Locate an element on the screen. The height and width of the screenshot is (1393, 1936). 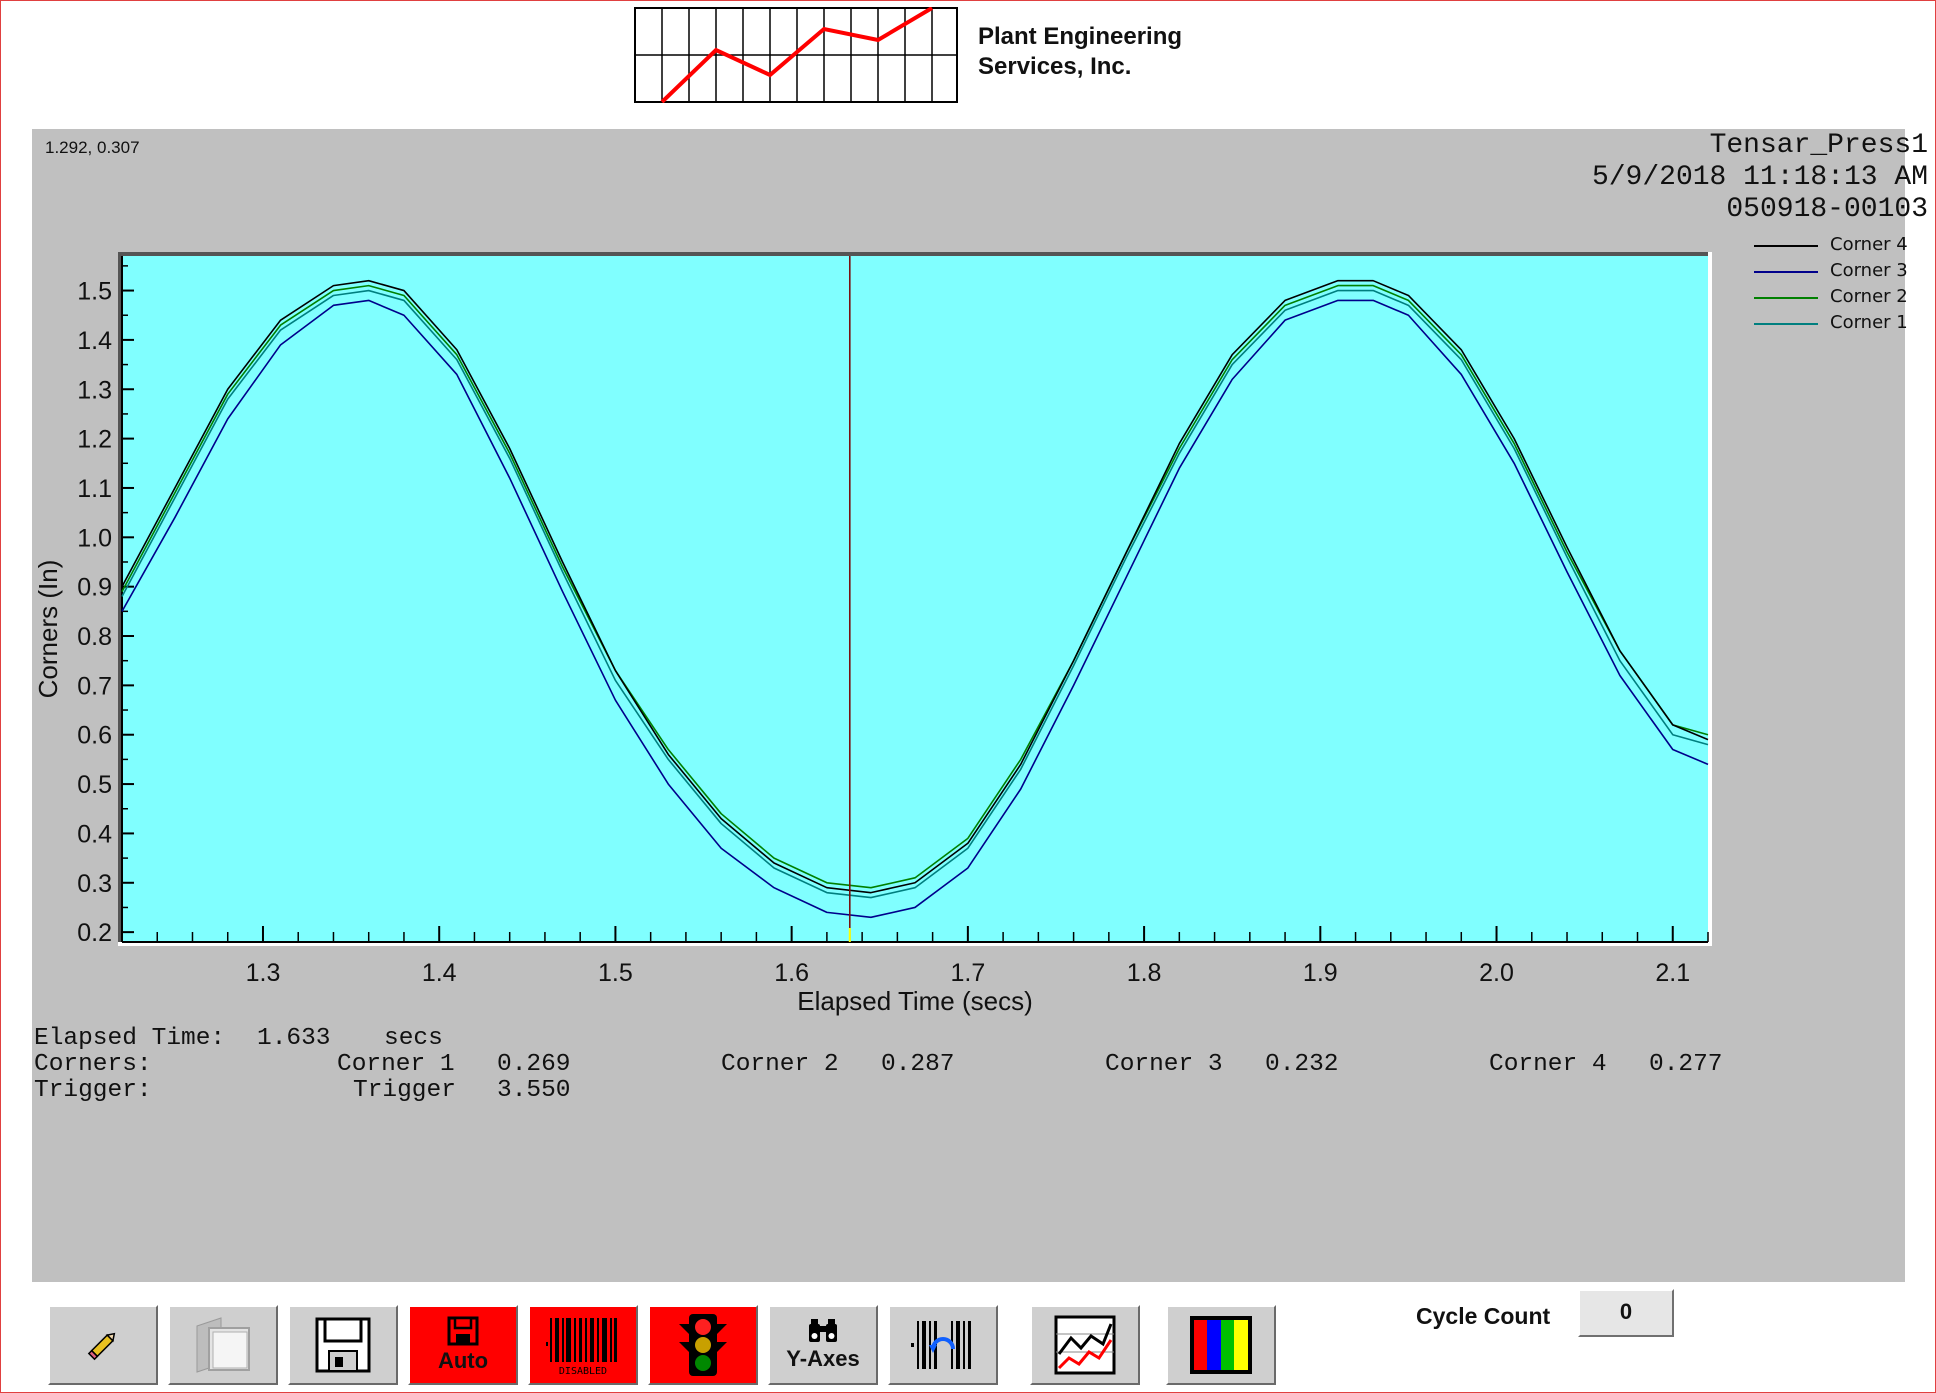
legend-item: Corner 3 is located at coordinates (1837, 271).